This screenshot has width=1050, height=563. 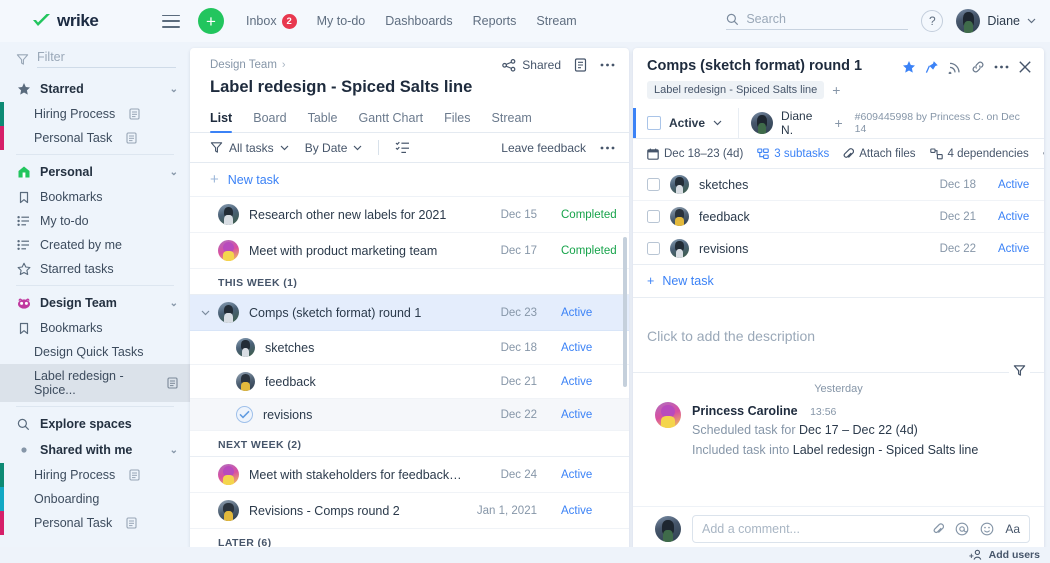 I want to click on sidebar-group-design-team: Design Team ⌄, so click(x=95, y=303).